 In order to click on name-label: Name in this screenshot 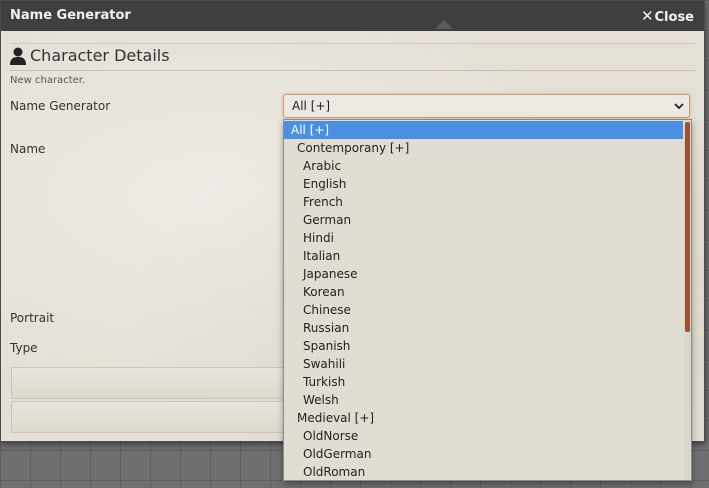, I will do `click(28, 149)`.